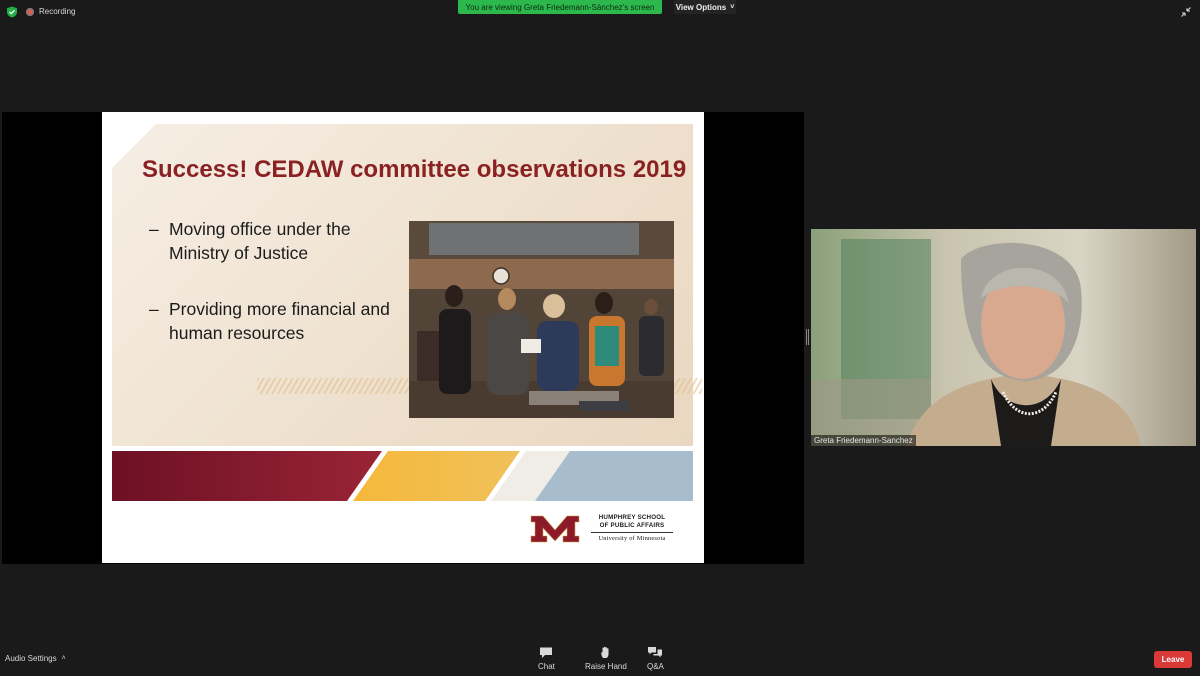  I want to click on logo-line-2: OF PUBLIC AFFAIRS, so click(632, 525).